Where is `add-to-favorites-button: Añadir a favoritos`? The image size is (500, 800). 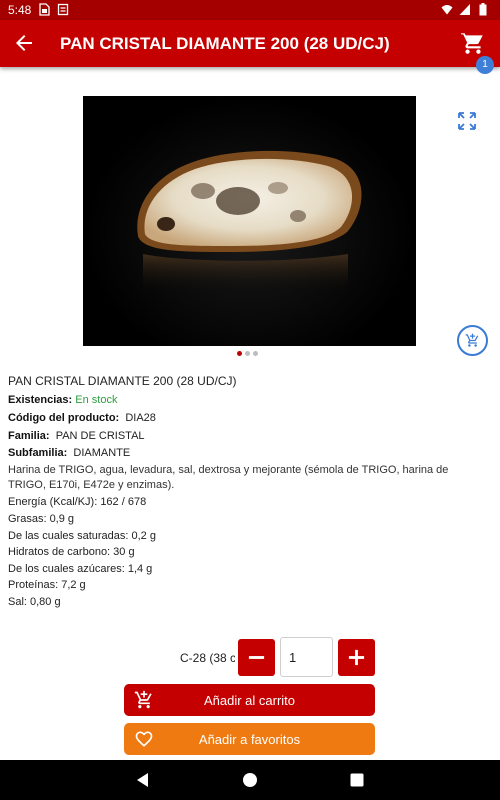 add-to-favorites-button: Añadir a favoritos is located at coordinates (249, 739).